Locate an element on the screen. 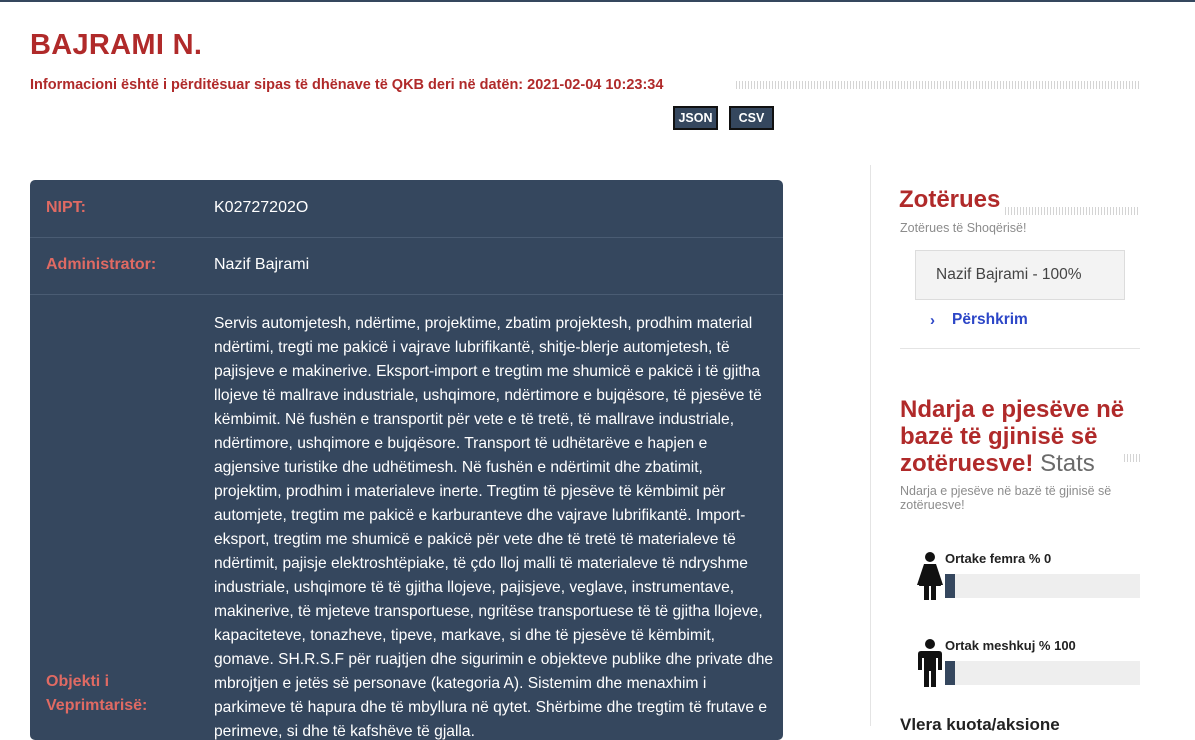 Image resolution: width=1195 pixels, height=740 pixels. administrator-value: Nazif Bajrami is located at coordinates (262, 264).